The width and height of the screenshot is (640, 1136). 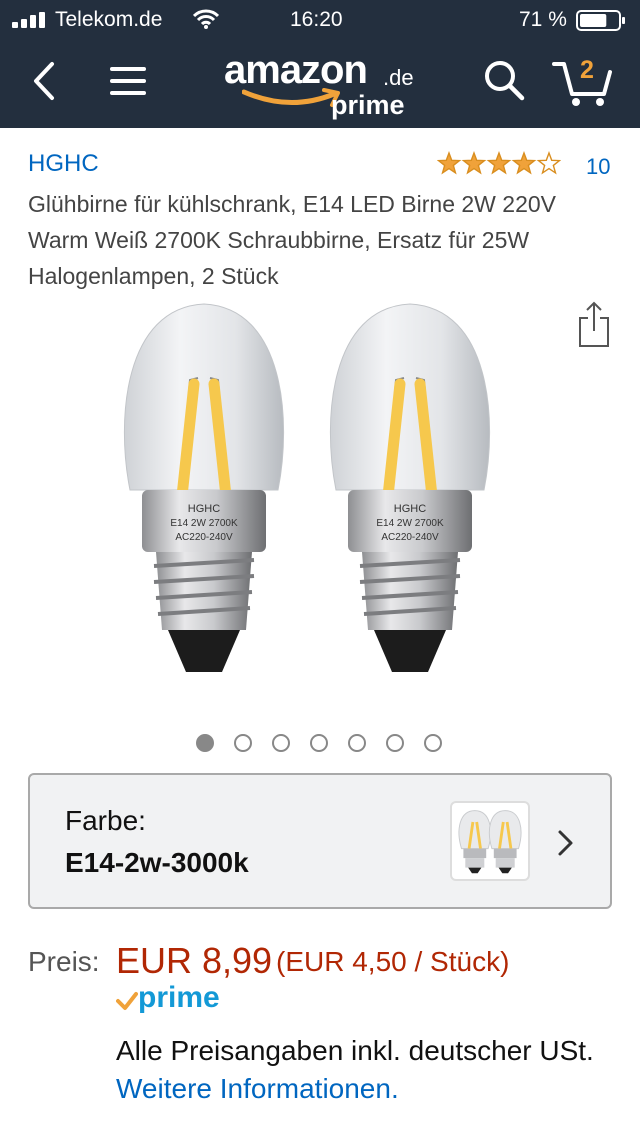 What do you see at coordinates (28, 20) in the screenshot?
I see `signal-icon` at bounding box center [28, 20].